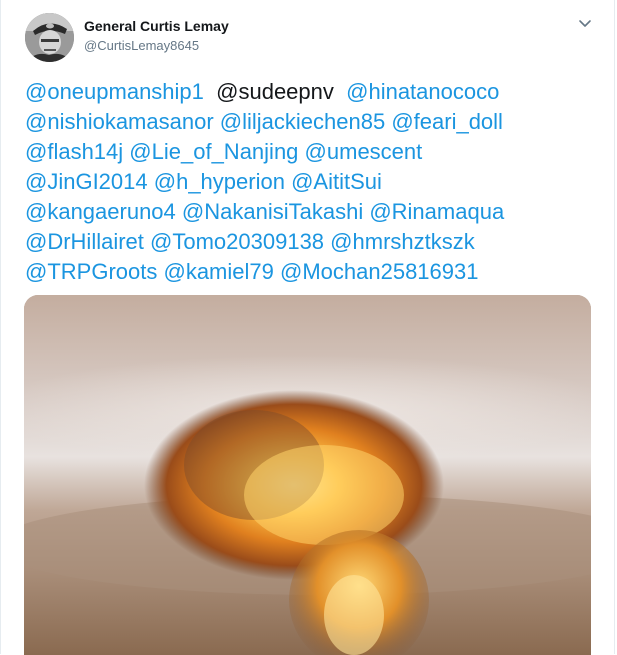  I want to click on mention-link: @kamiel79, so click(218, 271).